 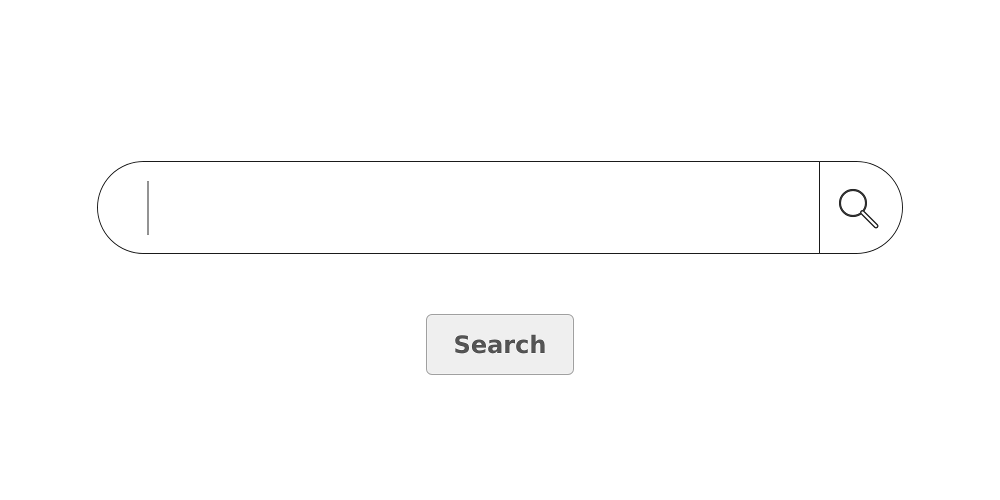 I want to click on text-cursor, so click(x=147, y=207).